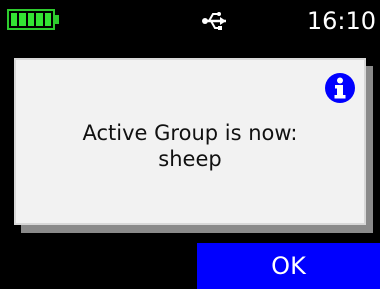  What do you see at coordinates (340, 88) in the screenshot?
I see `info-icon` at bounding box center [340, 88].